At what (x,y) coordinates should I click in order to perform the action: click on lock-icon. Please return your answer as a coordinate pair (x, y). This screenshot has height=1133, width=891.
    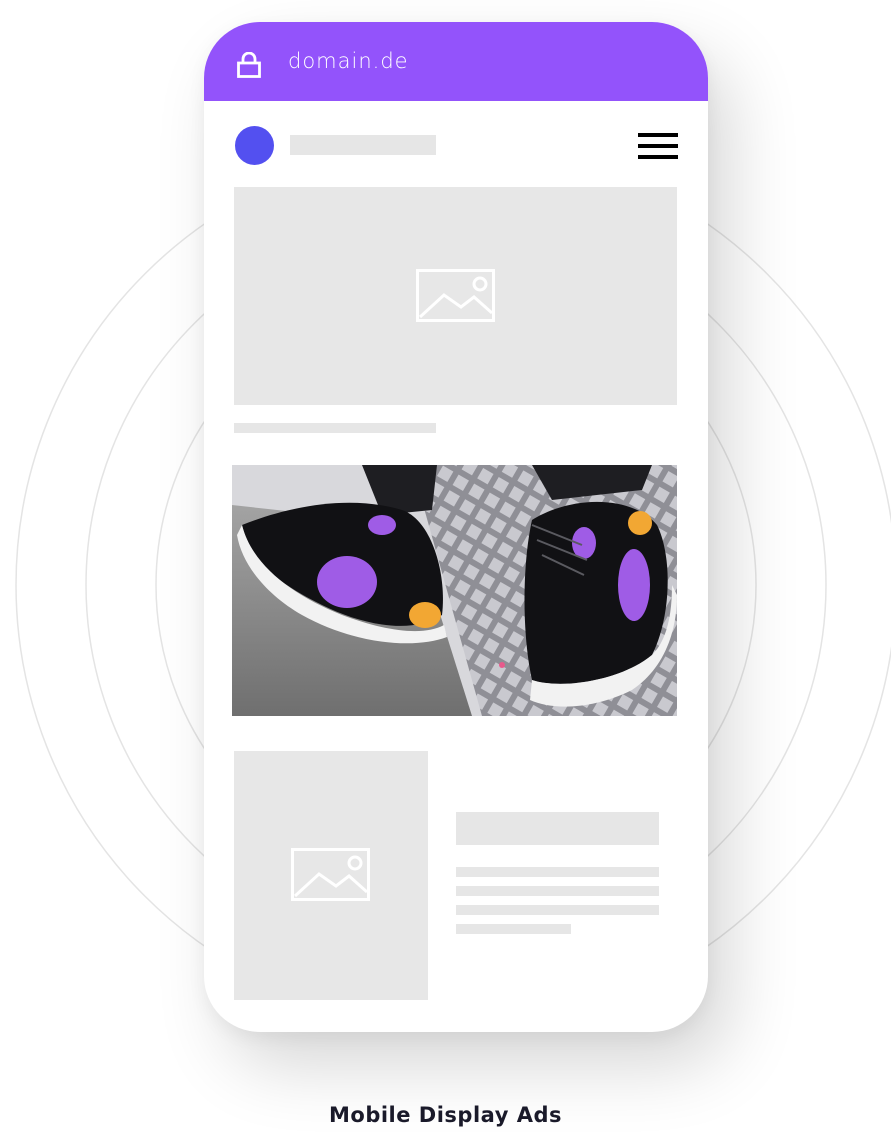
    Looking at the image, I should click on (249, 65).